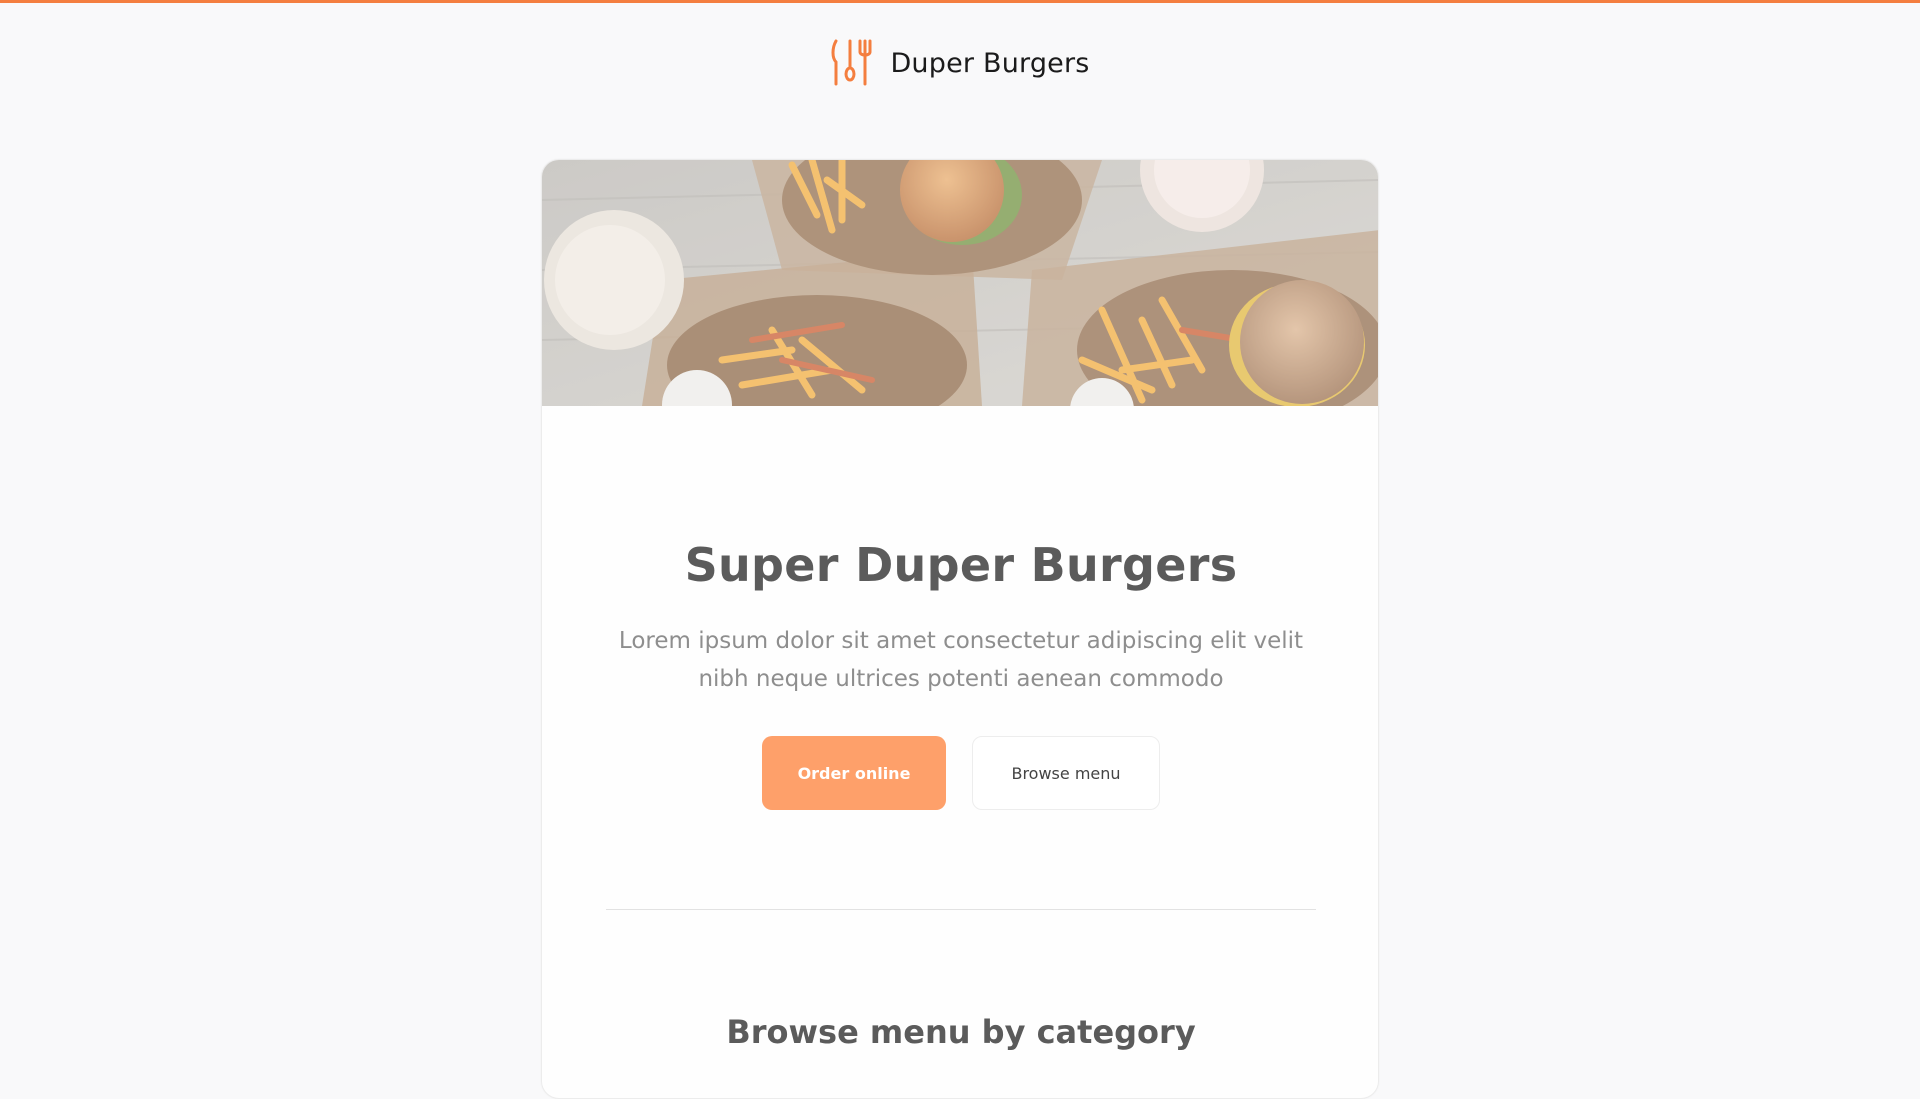 The image size is (1920, 1099). I want to click on site-header: Duper Burgers, so click(960, 63).